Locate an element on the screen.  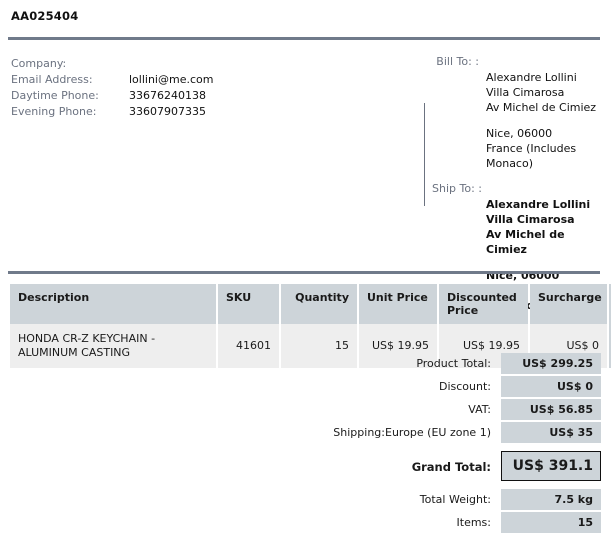
email-label: Email Address: is located at coordinates (52, 79).